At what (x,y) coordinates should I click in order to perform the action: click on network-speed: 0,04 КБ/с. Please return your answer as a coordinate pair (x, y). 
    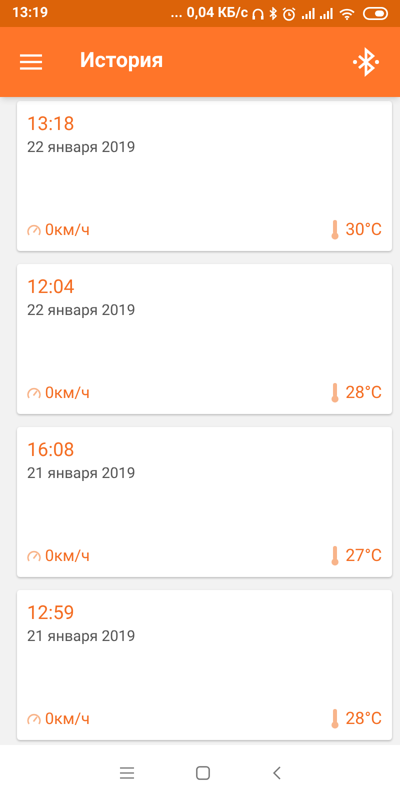
    Looking at the image, I should click on (217, 13).